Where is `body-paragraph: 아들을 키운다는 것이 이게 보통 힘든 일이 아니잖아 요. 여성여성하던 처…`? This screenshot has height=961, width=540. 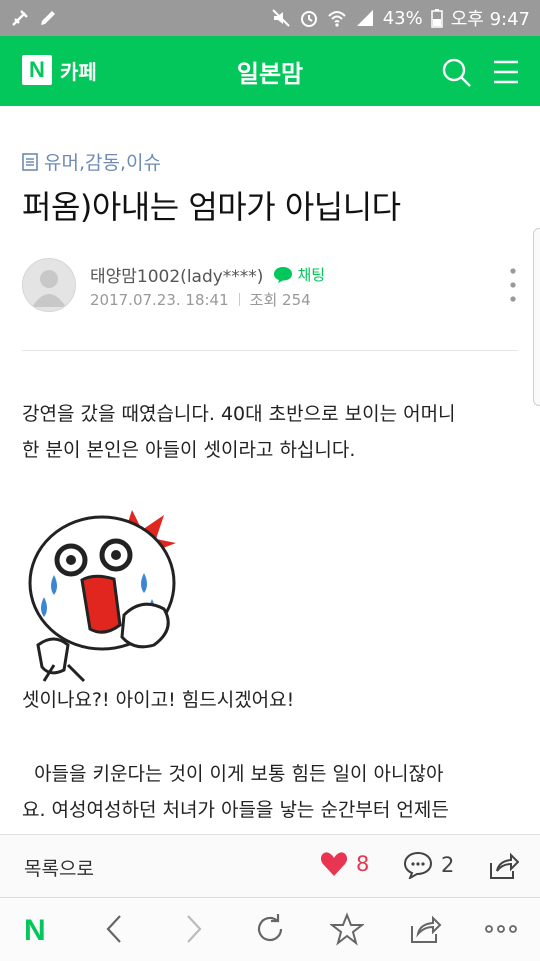 body-paragraph: 아들을 키운다는 것이 이게 보통 힘든 일이 아니잖아 요. 여성여성하던 처… is located at coordinates (235, 792).